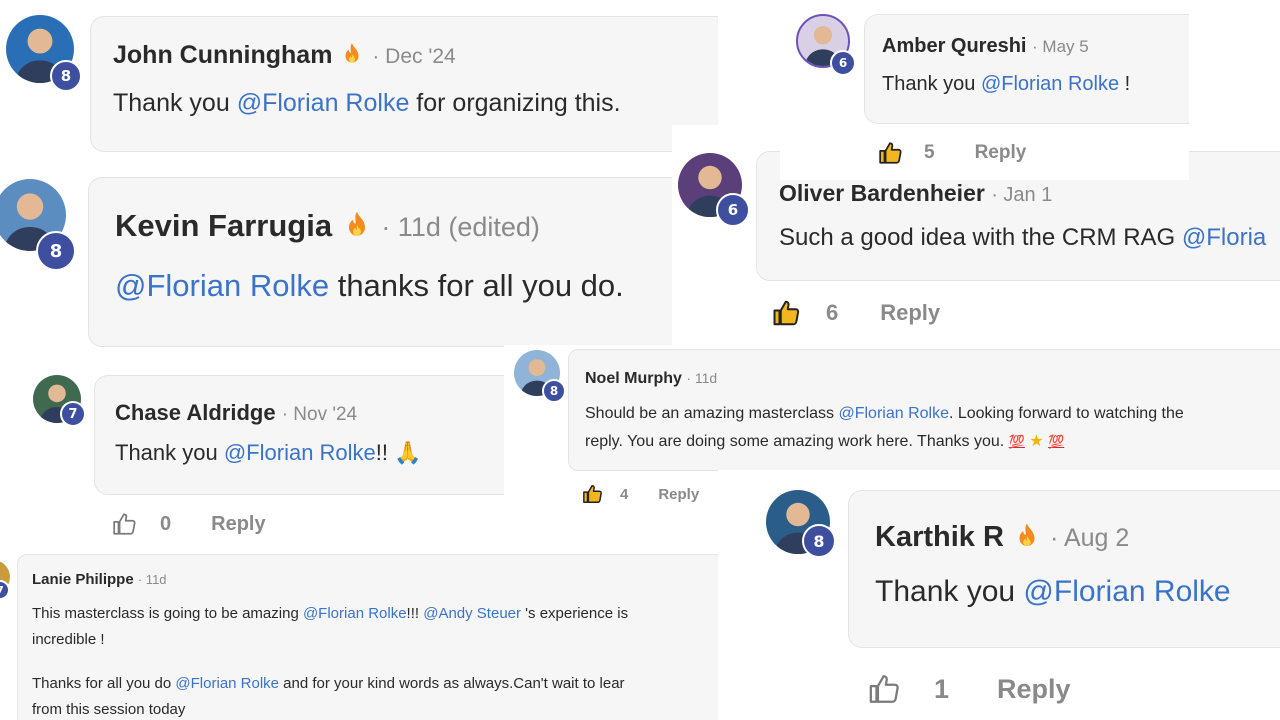  What do you see at coordinates (476, 285) in the screenshot?
I see `comment-text: thanks for all you do.` at bounding box center [476, 285].